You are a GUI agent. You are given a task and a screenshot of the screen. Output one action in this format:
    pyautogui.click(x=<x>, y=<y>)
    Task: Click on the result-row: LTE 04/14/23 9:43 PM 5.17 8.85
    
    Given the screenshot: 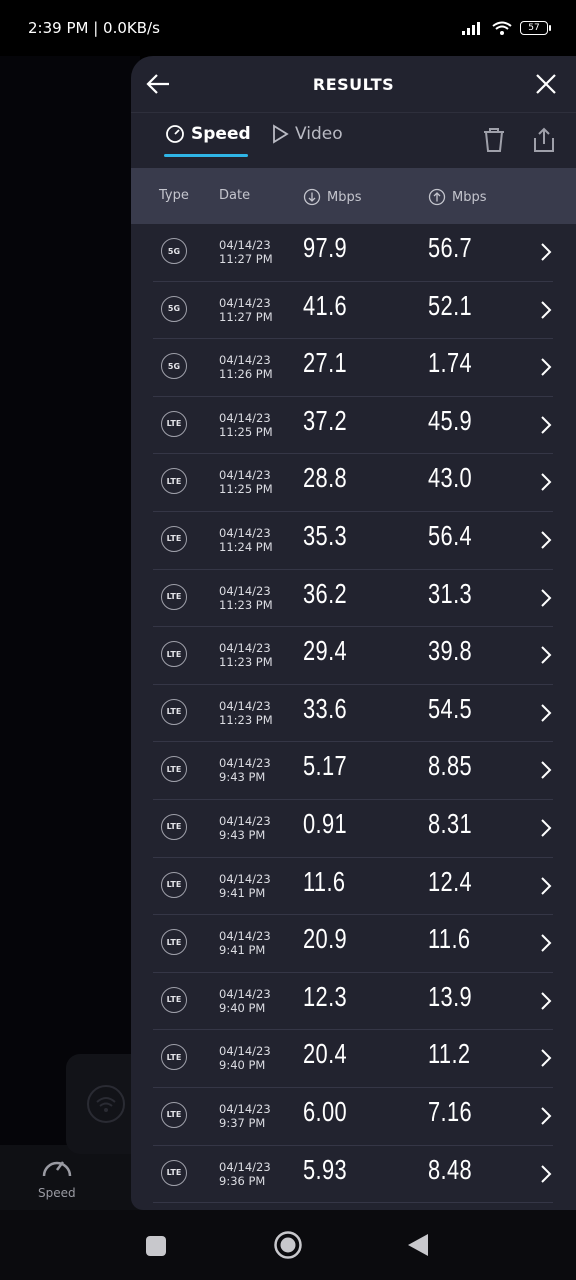 What is the action you would take?
    pyautogui.click(x=353, y=771)
    